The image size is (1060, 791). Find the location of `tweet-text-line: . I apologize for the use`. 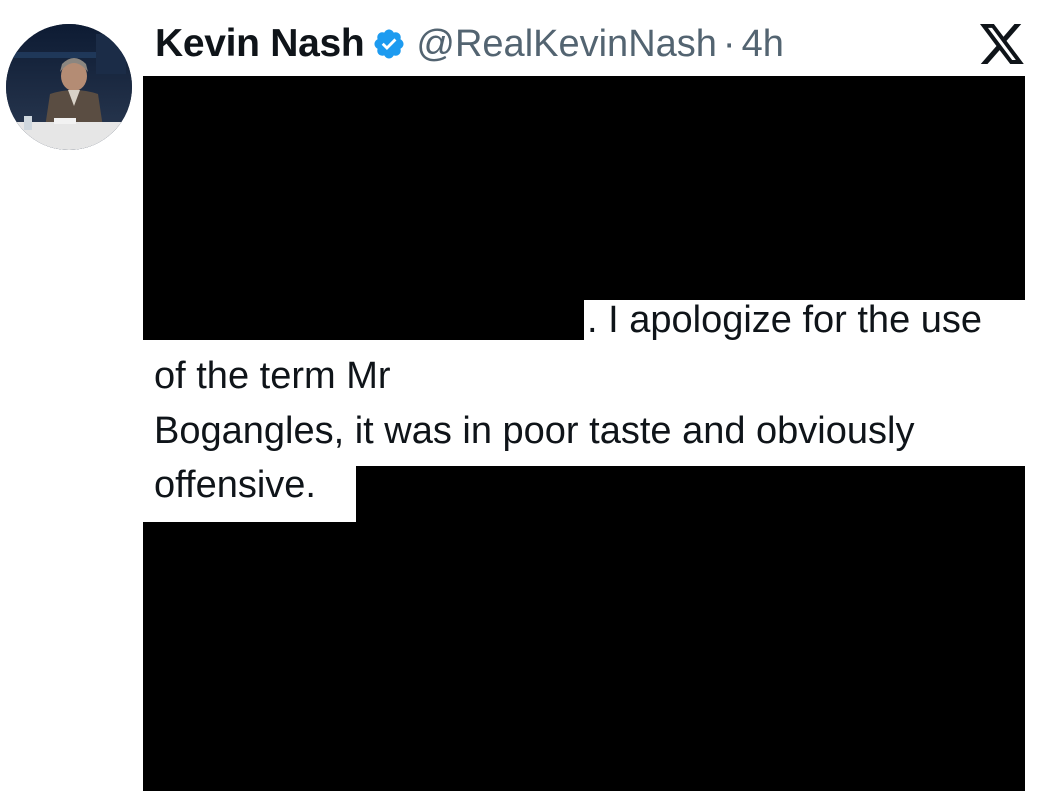

tweet-text-line: . I apologize for the use is located at coordinates (785, 320).